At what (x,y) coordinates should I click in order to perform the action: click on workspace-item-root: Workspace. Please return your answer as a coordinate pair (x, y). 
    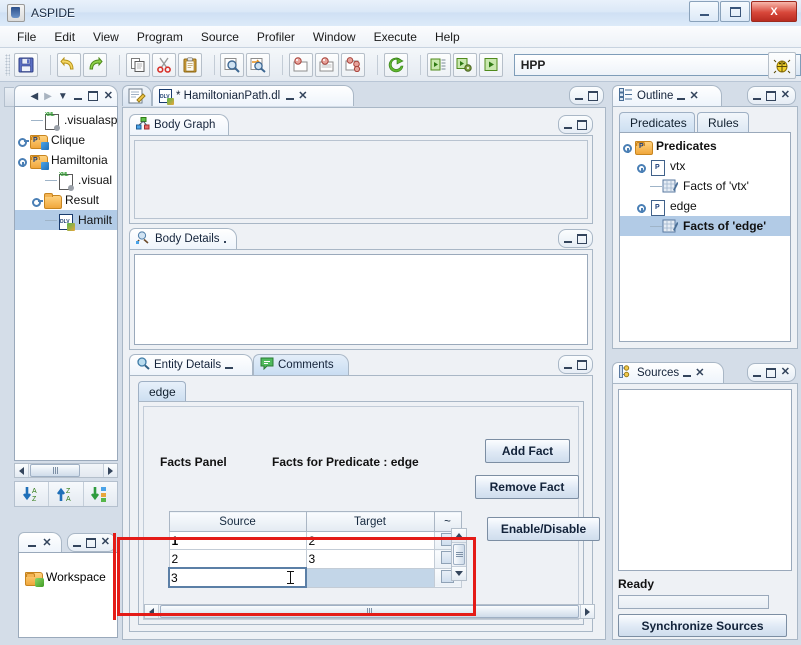
    Looking at the image, I should click on (68, 577).